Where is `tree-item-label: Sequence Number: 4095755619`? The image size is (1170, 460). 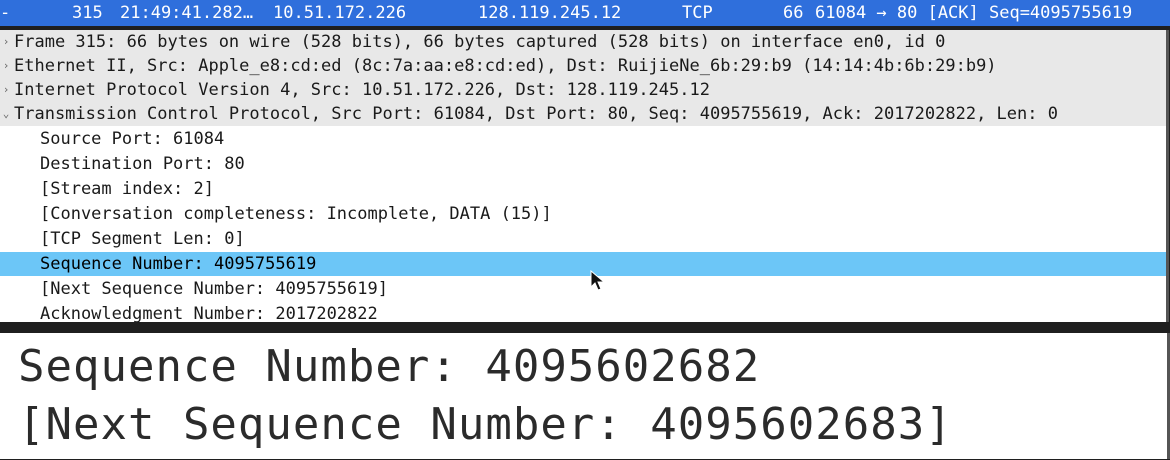 tree-item-label: Sequence Number: 4095755619 is located at coordinates (178, 264).